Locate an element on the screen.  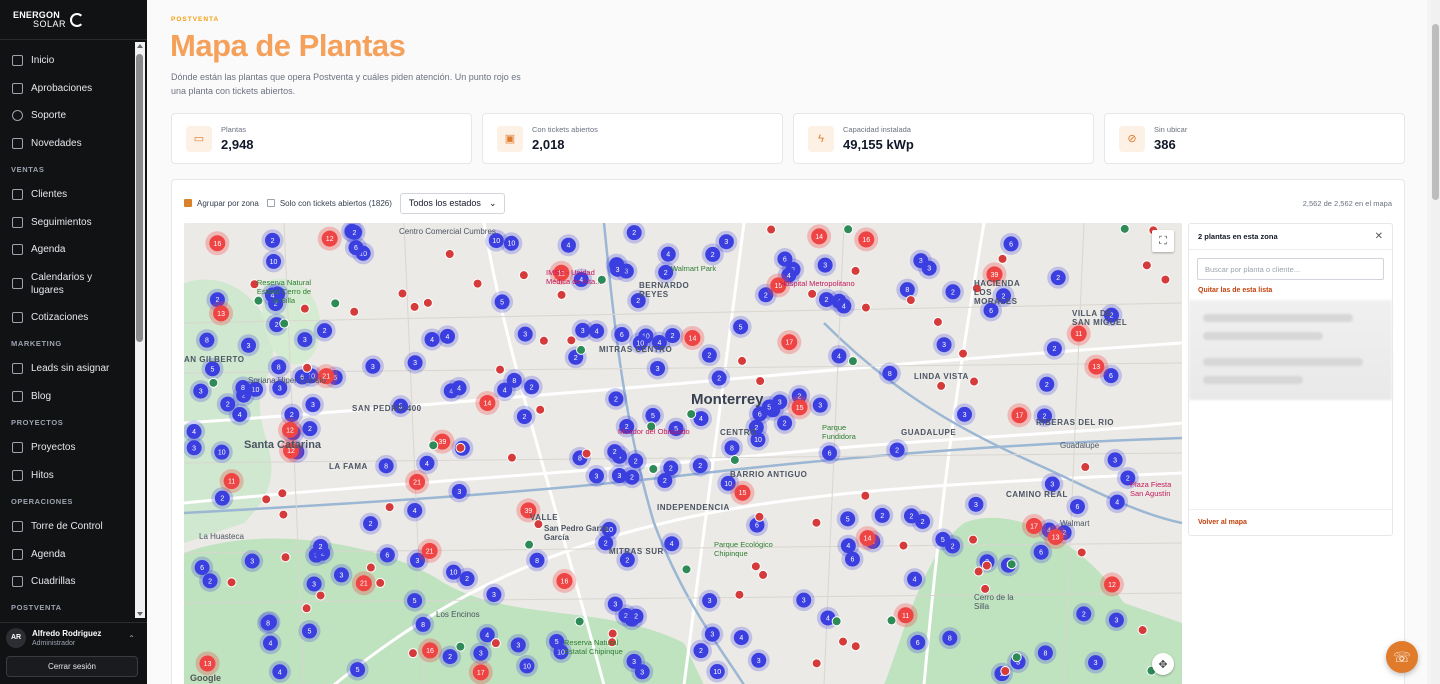
map-pan-control: ✥ is located at coordinates (1163, 664).